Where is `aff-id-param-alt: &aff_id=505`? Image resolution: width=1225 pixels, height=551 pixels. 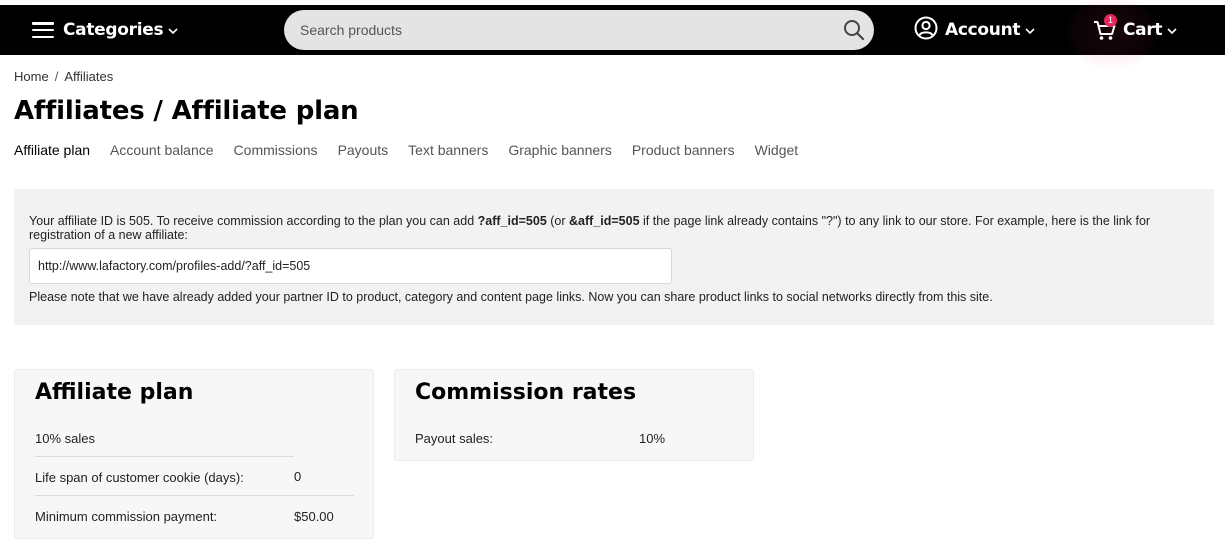 aff-id-param-alt: &aff_id=505 is located at coordinates (604, 221).